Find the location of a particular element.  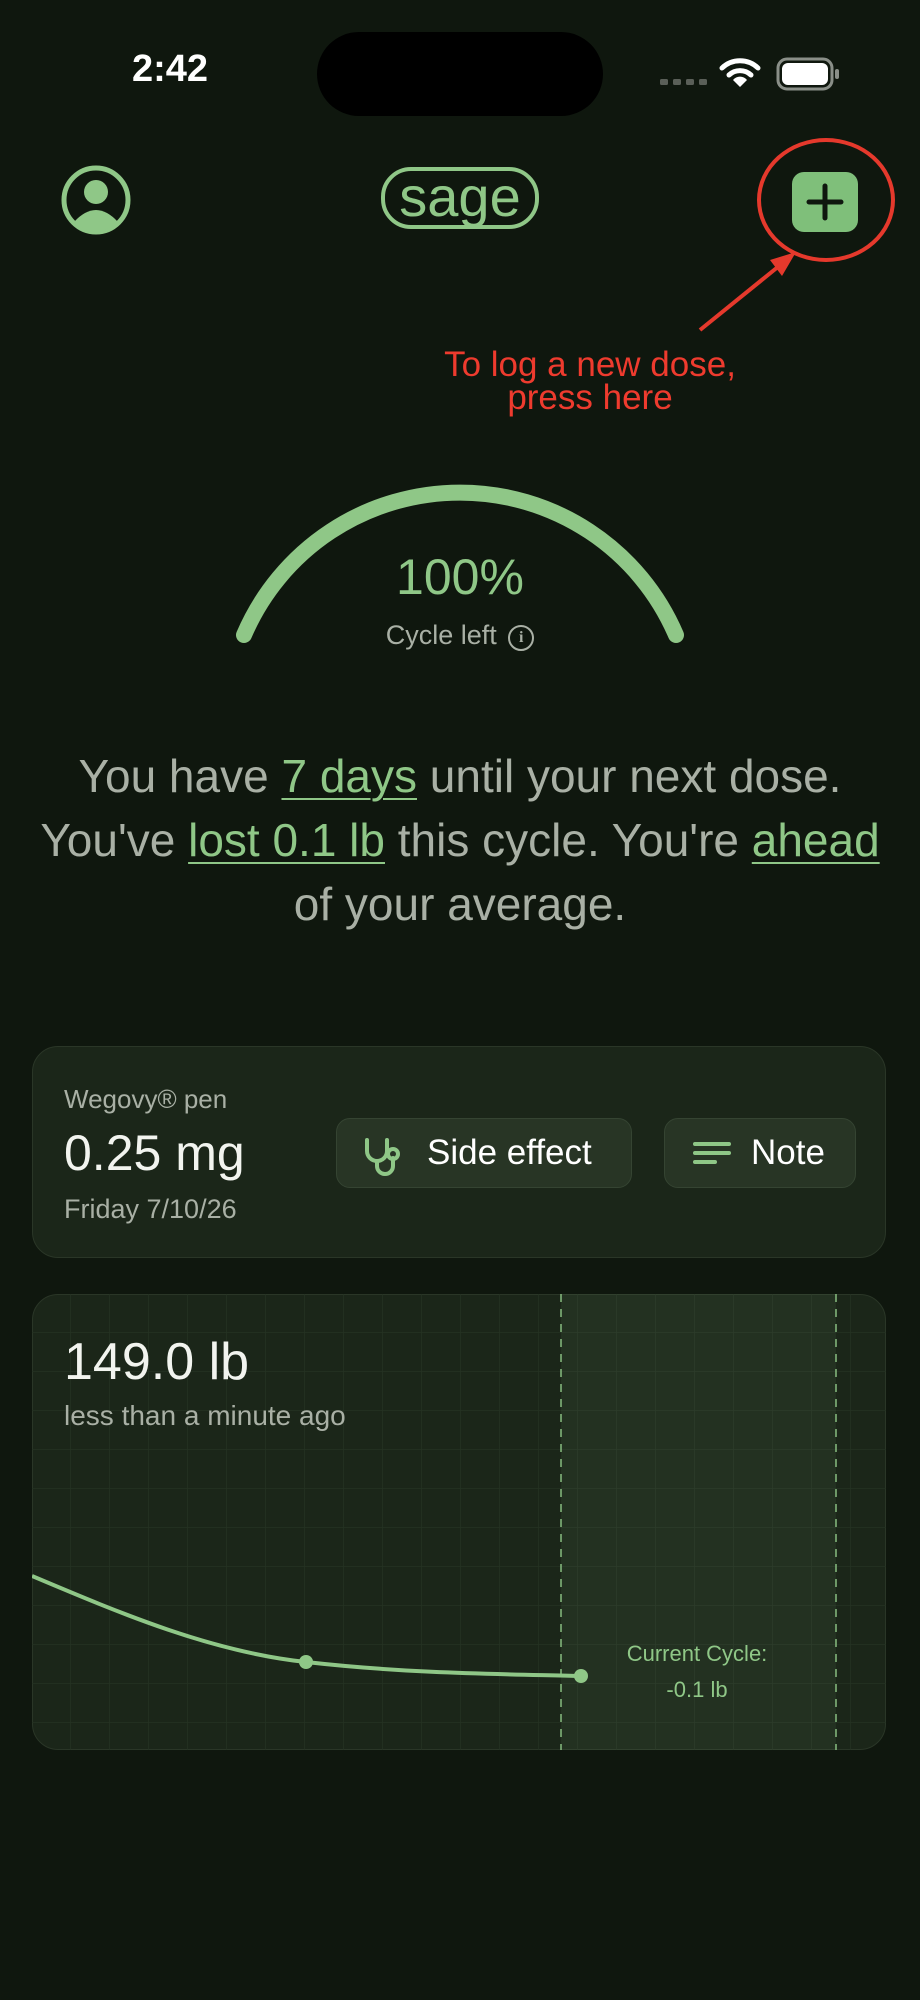

battery-icon is located at coordinates (807, 74).